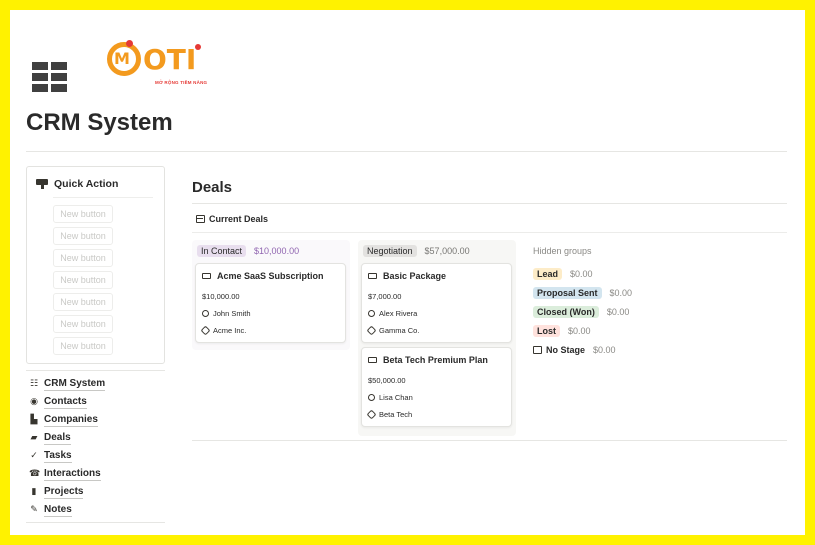 The width and height of the screenshot is (815, 545). What do you see at coordinates (239, 219) in the screenshot?
I see `view-tab-label: Current Deals` at bounding box center [239, 219].